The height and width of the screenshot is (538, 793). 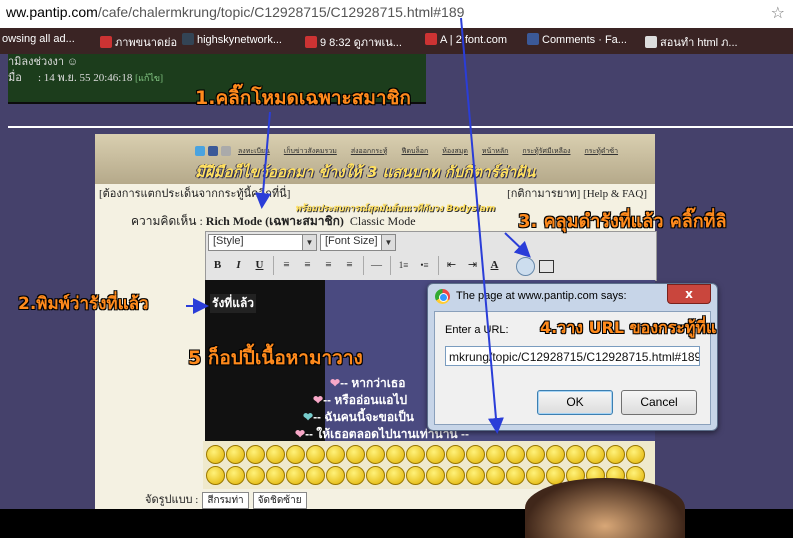 I want to click on bold-button: B, so click(x=217, y=265).